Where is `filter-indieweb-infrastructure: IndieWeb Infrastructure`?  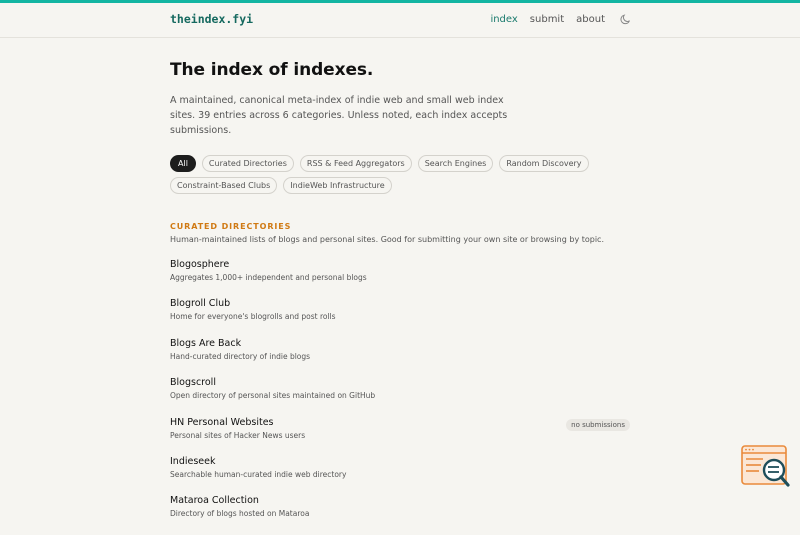
filter-indieweb-infrastructure: IndieWeb Infrastructure is located at coordinates (337, 185).